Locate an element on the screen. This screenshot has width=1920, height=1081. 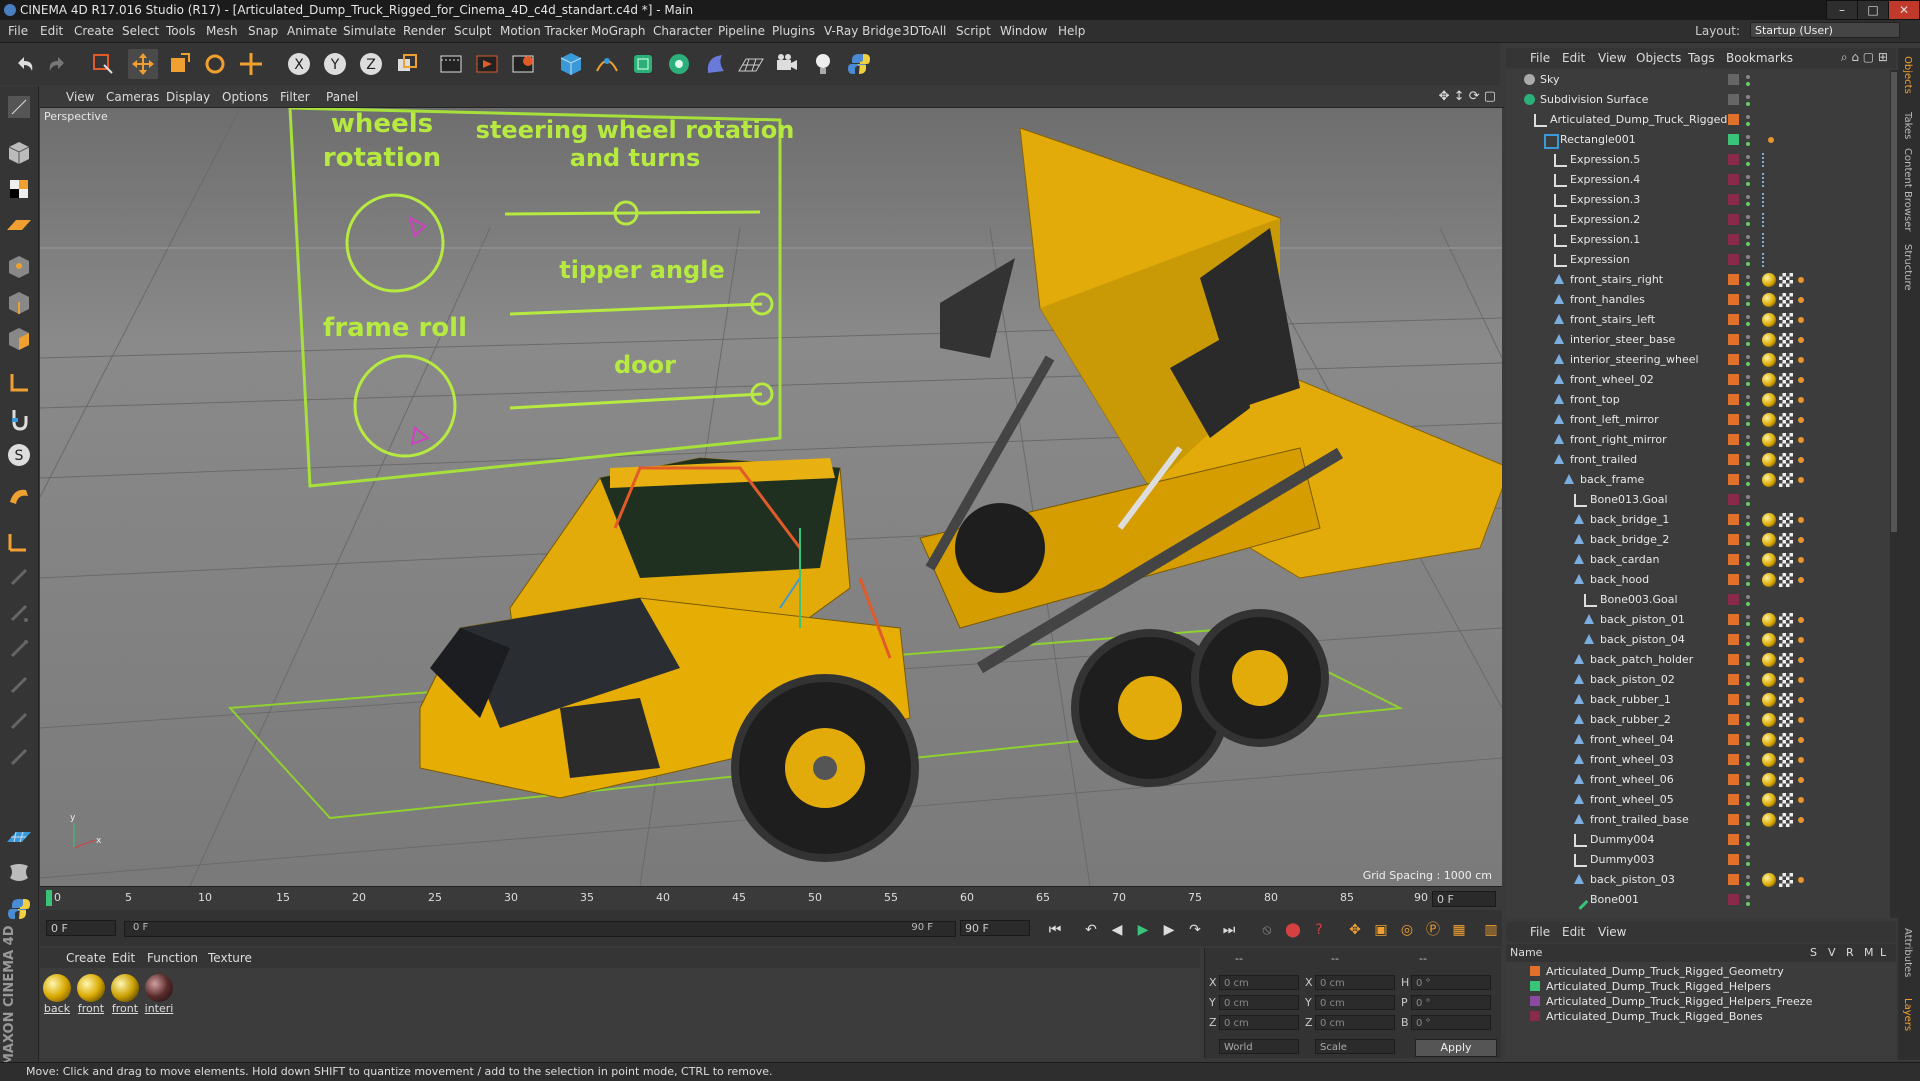
size-z-field: 0 cm is located at coordinates (1355, 1022).